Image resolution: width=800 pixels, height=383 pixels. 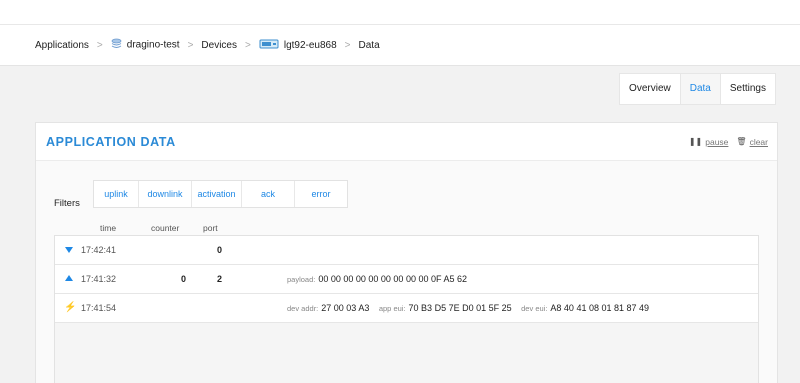 I want to click on breadcrumb-device-label: lgt92-eu868, so click(x=310, y=45).